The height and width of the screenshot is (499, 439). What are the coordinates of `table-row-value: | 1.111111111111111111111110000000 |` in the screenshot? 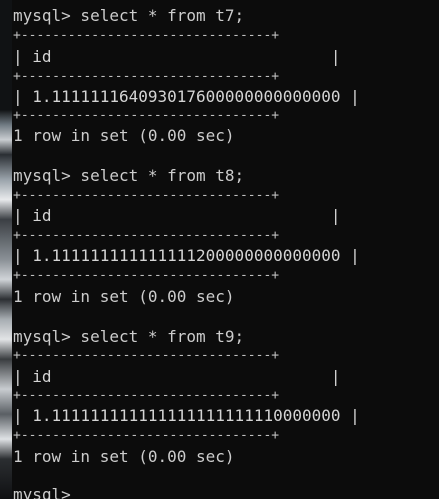 It's located at (186, 415).